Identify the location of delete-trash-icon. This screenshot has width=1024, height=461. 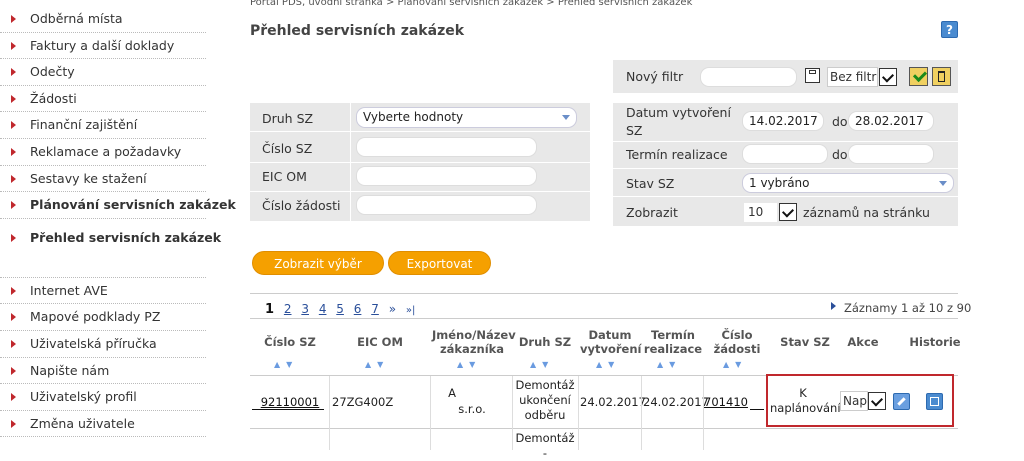
(941, 76).